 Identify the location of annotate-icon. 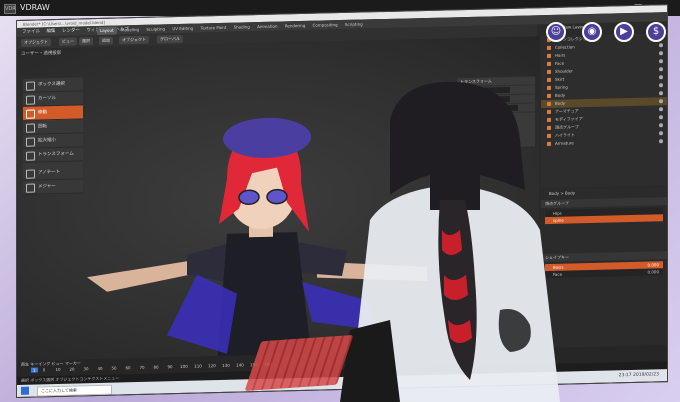
(30, 174).